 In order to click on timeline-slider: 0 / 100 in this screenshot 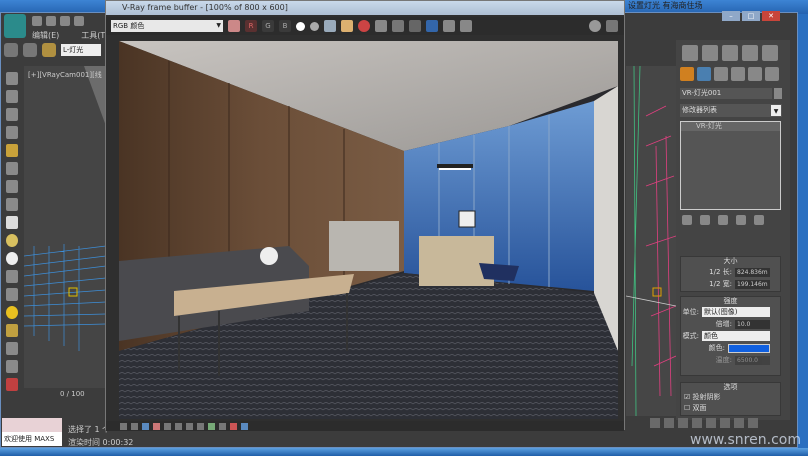, I will do `click(72, 394)`.